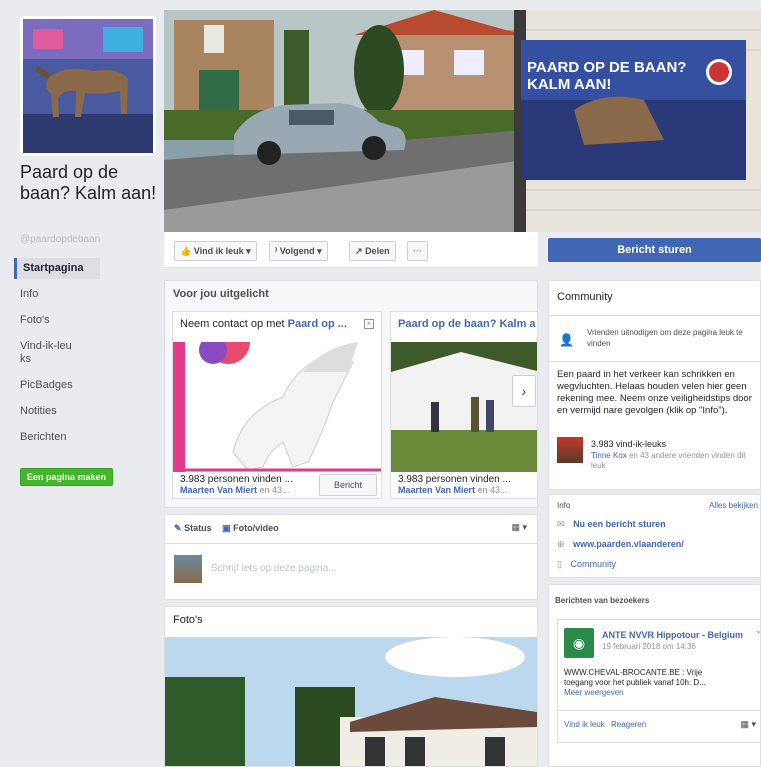 The width and height of the screenshot is (761, 767). Describe the element at coordinates (628, 724) in the screenshot. I see `post-reply-link: Reageren` at that location.